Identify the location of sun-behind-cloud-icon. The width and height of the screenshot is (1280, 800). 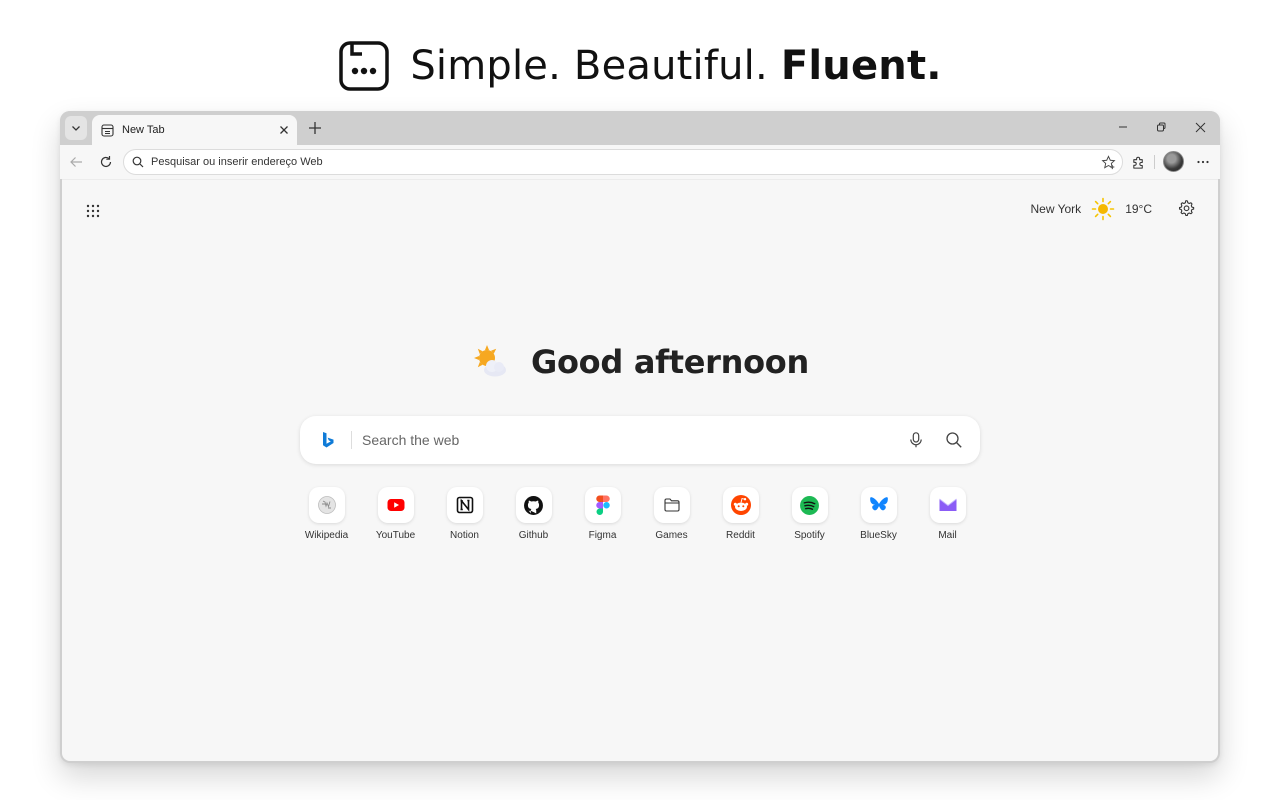
(490, 361).